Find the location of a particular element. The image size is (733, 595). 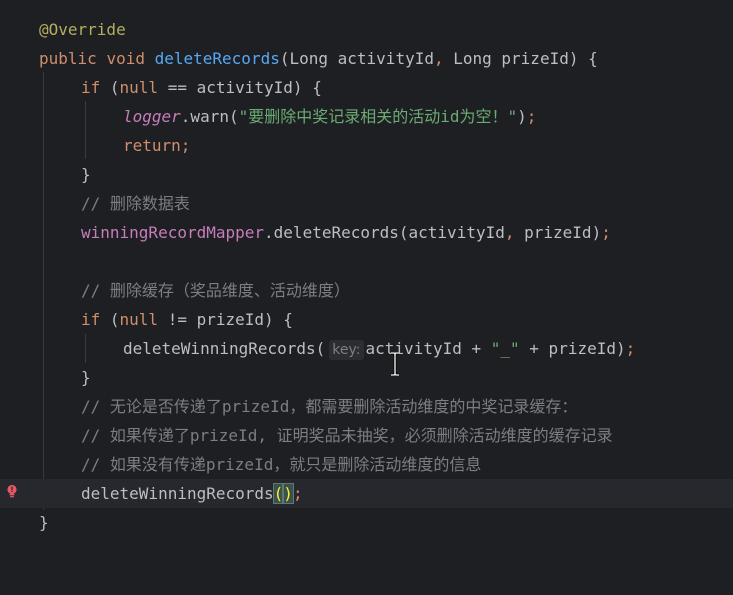

annotation: @Override is located at coordinates (82, 29).